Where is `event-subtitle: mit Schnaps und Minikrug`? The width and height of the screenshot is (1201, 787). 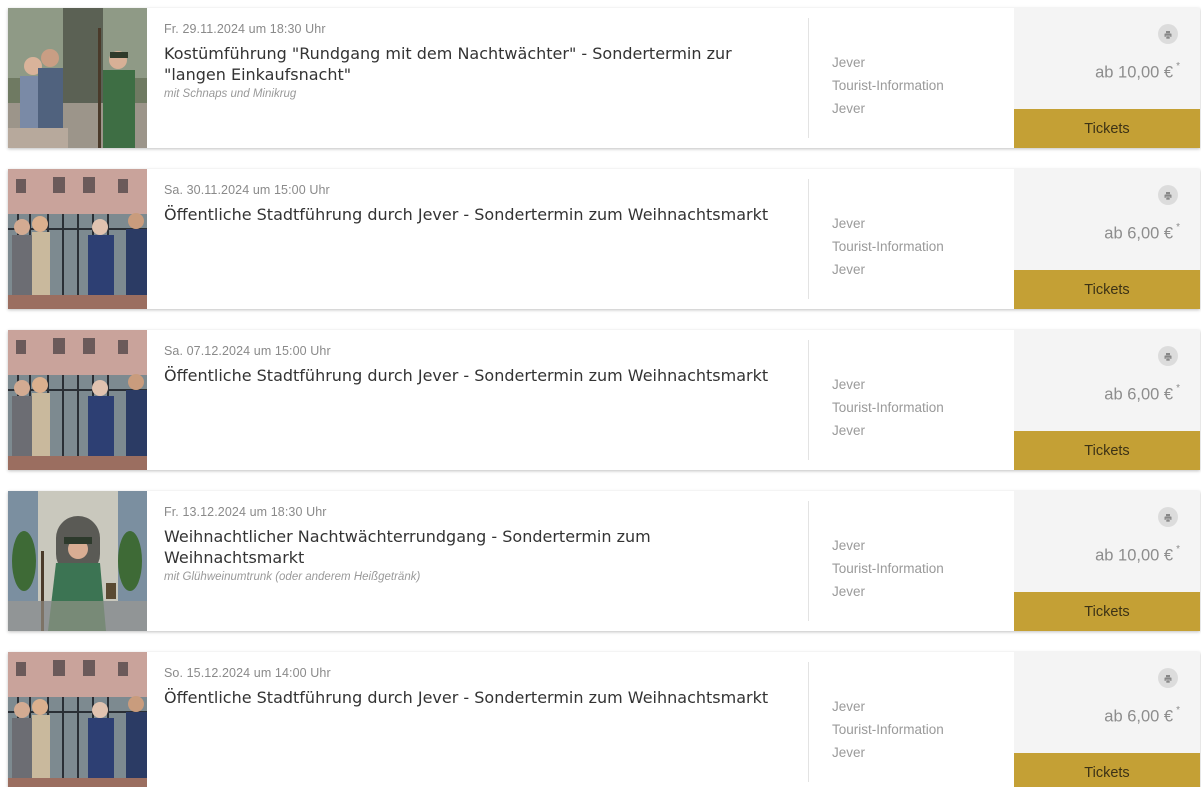 event-subtitle: mit Schnaps und Minikrug is located at coordinates (230, 94).